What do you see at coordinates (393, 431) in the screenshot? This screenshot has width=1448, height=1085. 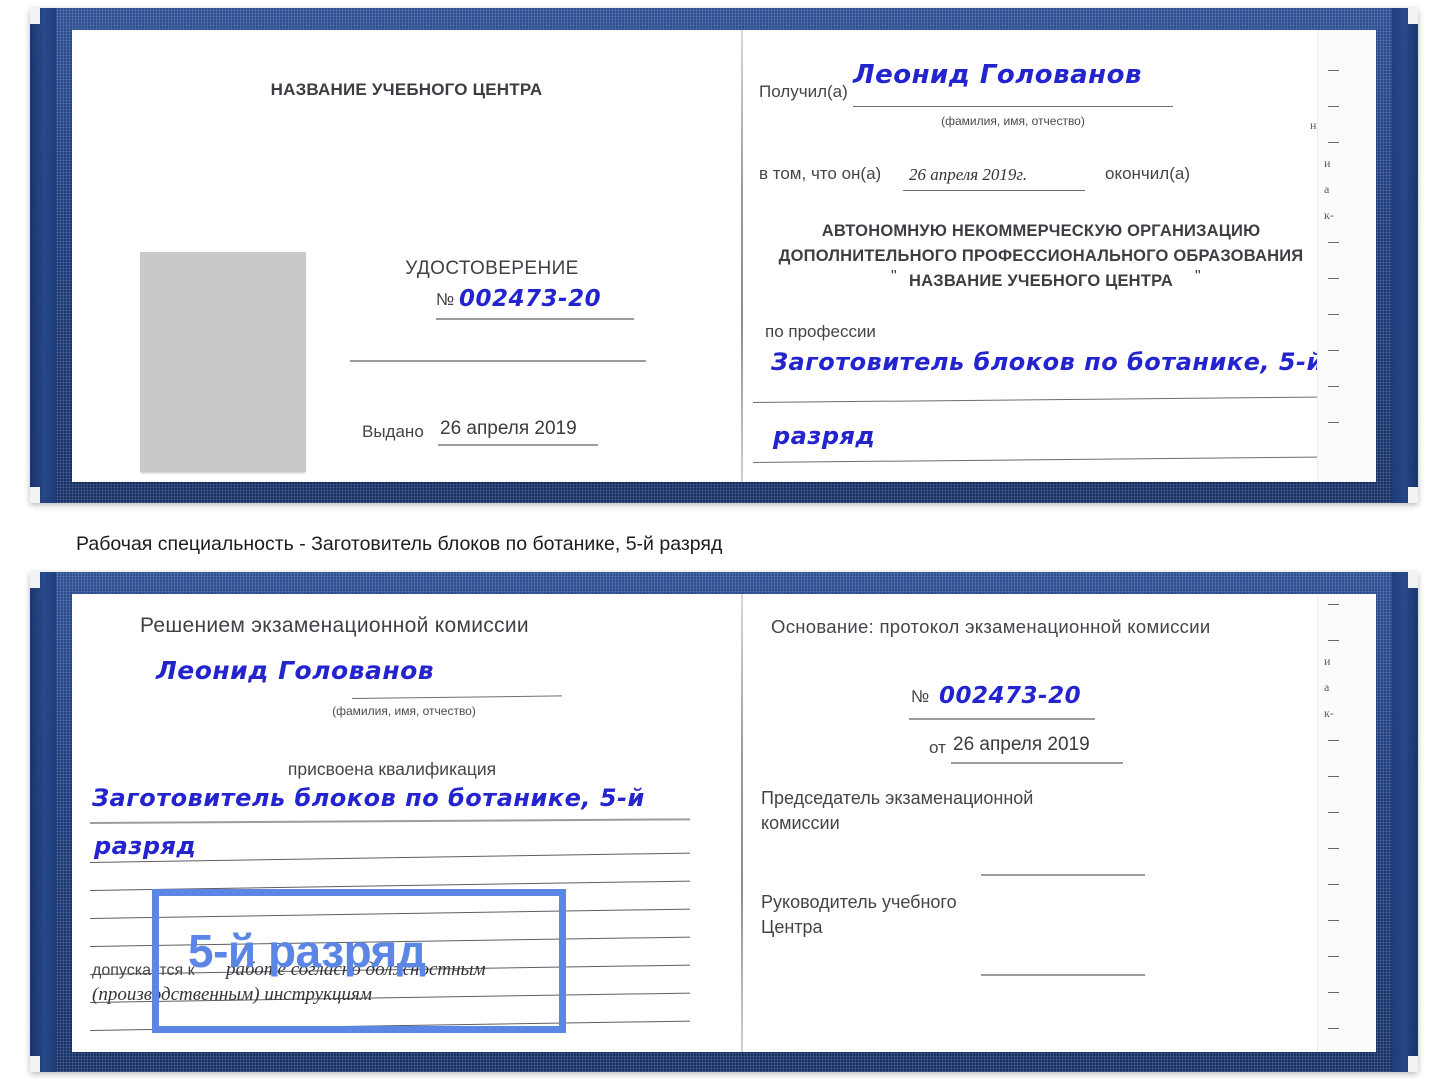 I see `issued-label: Выдано` at bounding box center [393, 431].